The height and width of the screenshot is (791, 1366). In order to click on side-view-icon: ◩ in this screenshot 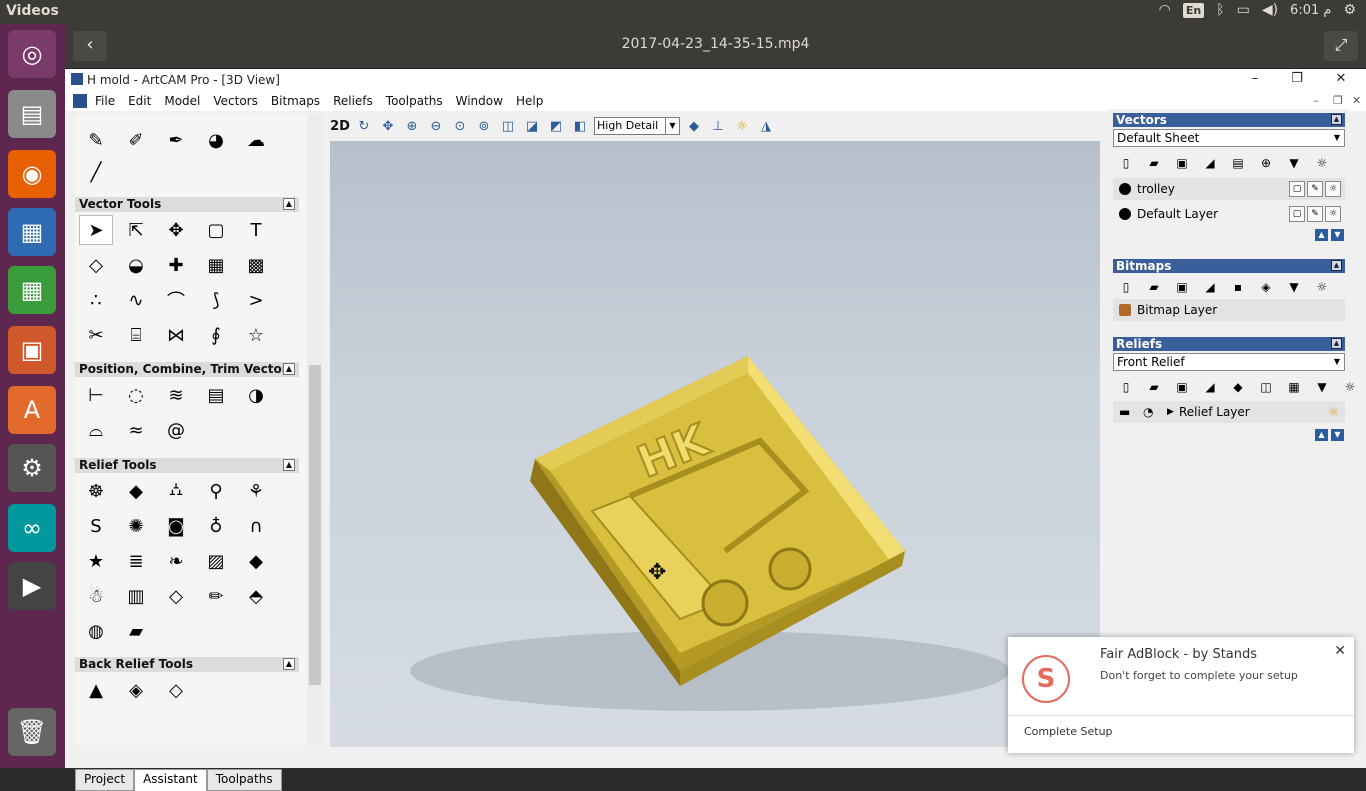, I will do `click(556, 126)`.